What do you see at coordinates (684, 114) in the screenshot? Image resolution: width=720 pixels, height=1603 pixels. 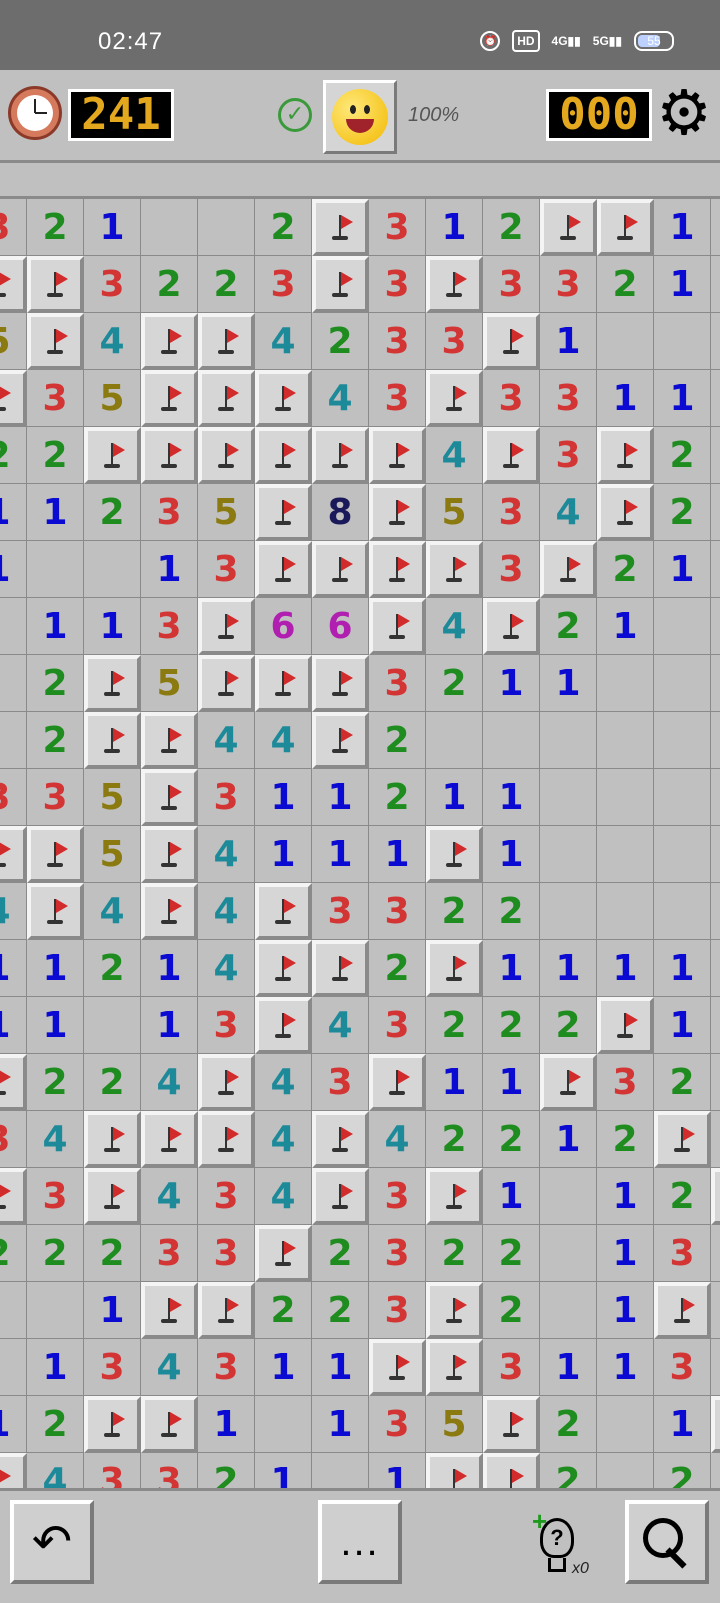 I see `settings-button: ⚙` at bounding box center [684, 114].